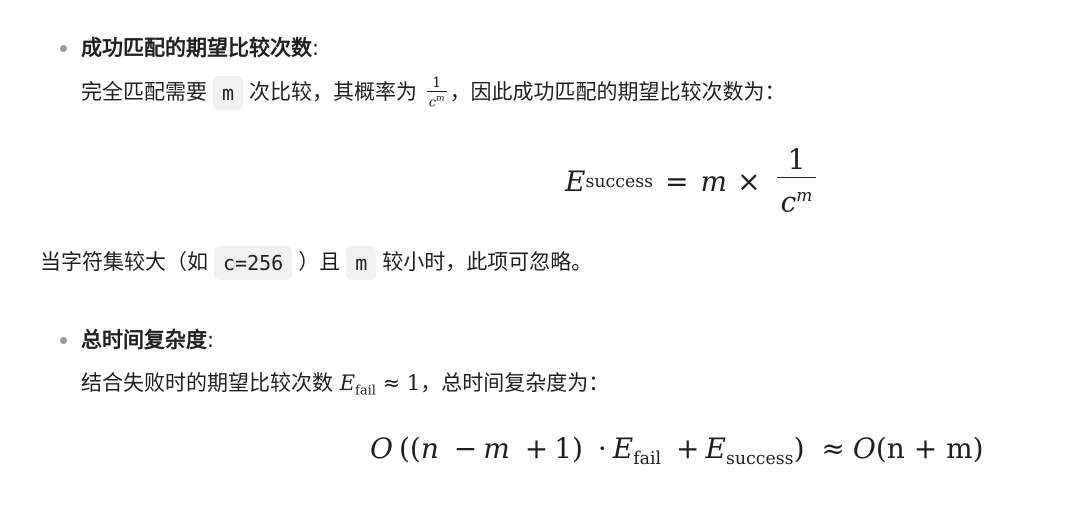 The height and width of the screenshot is (505, 1081). Describe the element at coordinates (144, 92) in the screenshot. I see `text-segment: 完全匹配需要` at that location.